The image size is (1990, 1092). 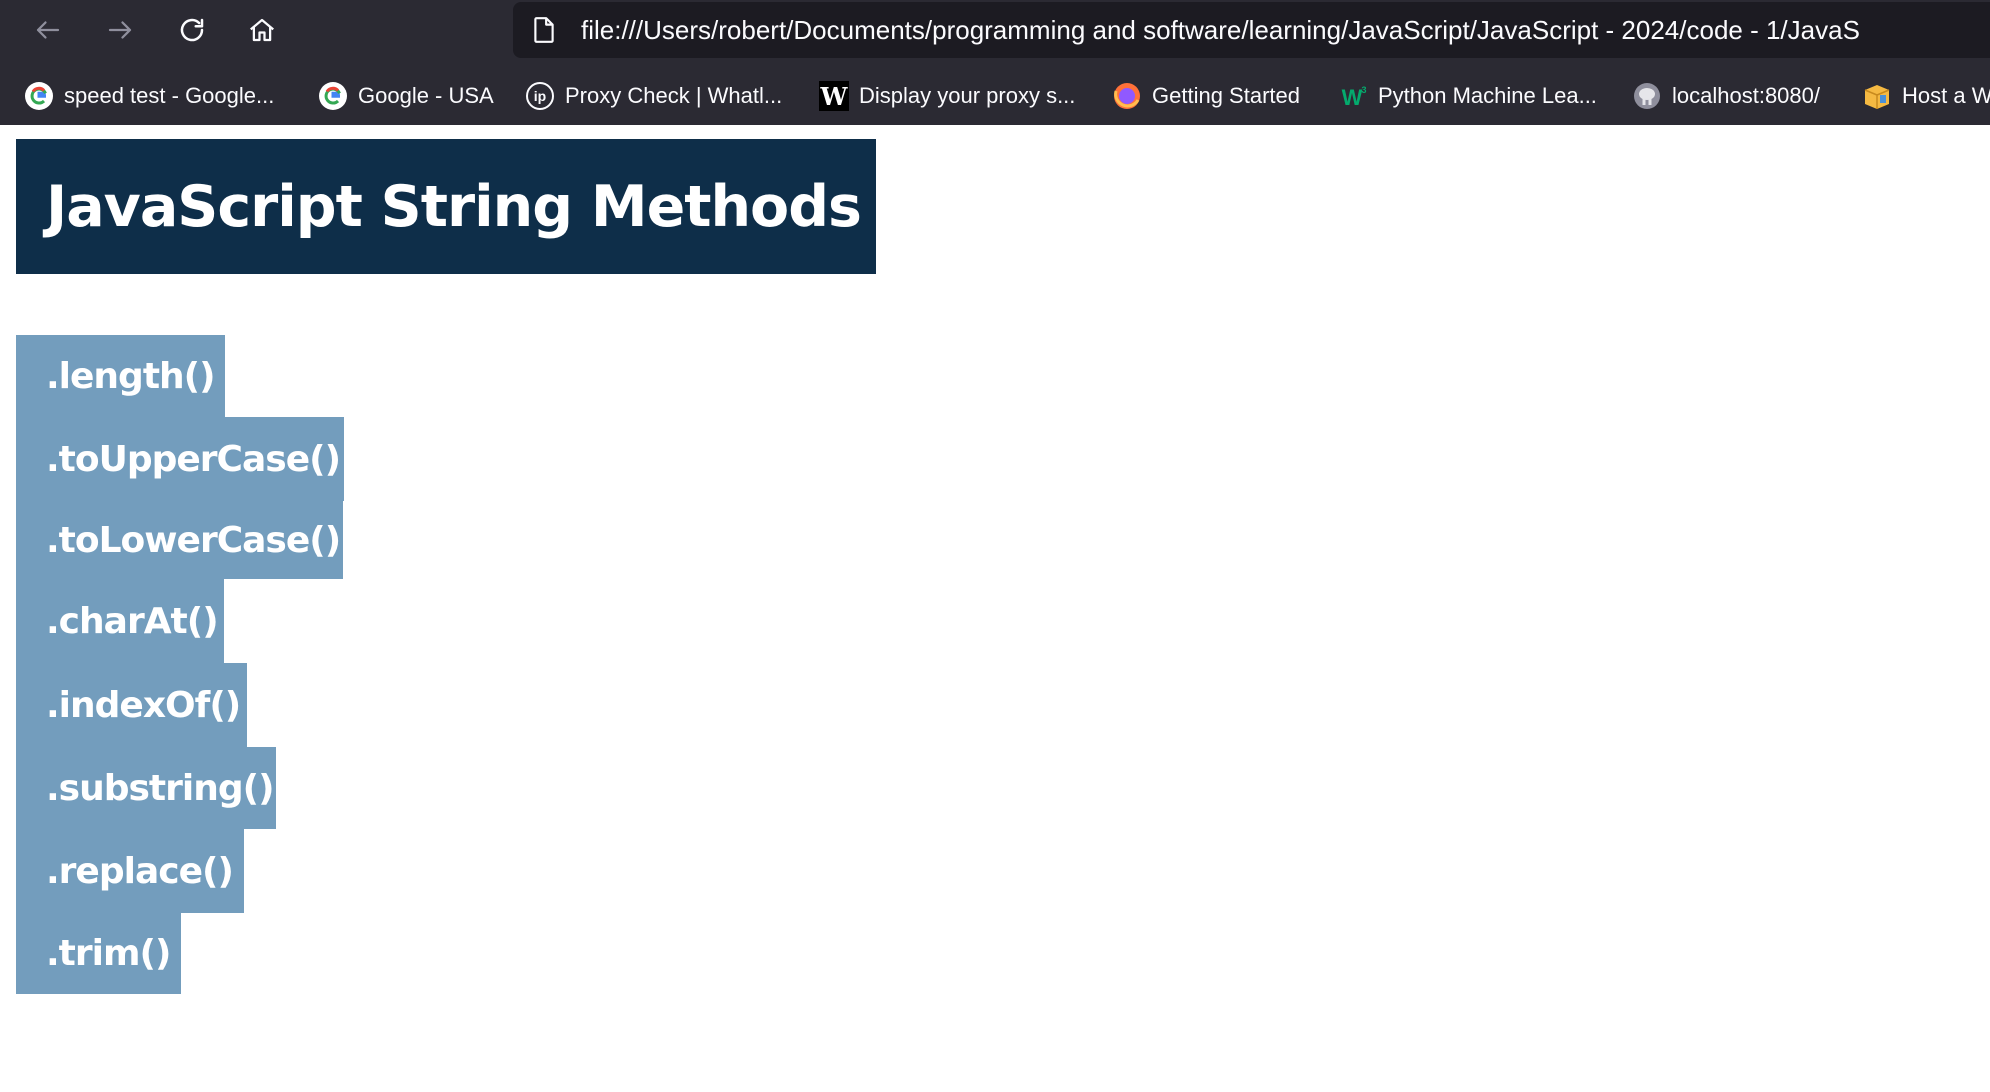 What do you see at coordinates (544, 30) in the screenshot?
I see `page-icon` at bounding box center [544, 30].